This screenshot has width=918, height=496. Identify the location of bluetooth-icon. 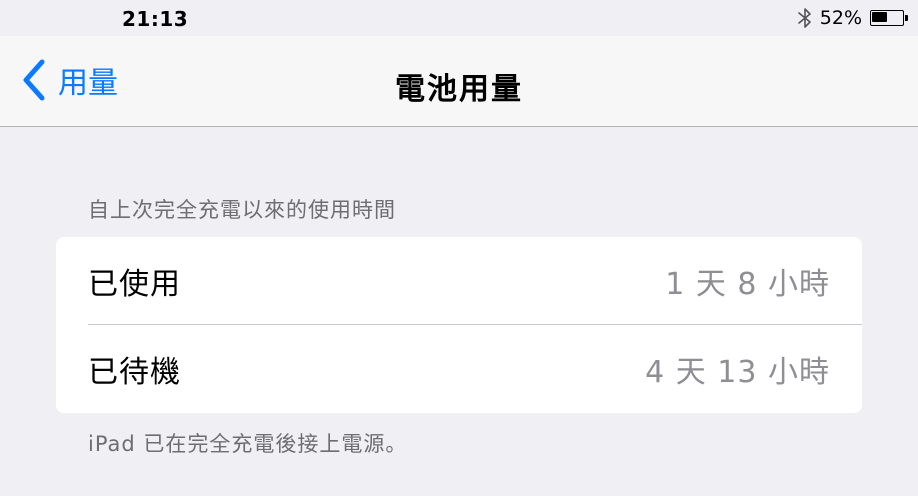
(804, 18).